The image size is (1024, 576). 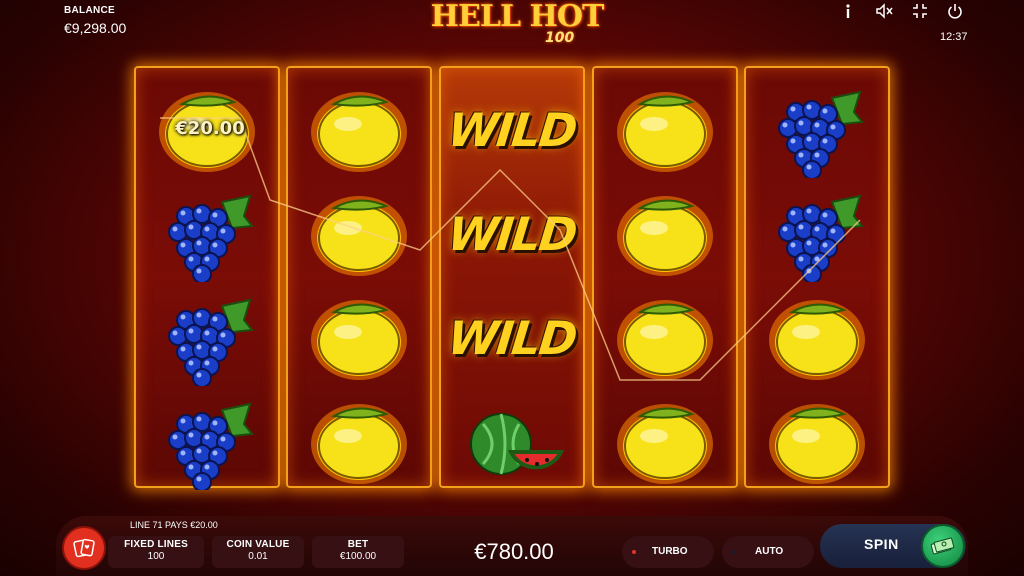 I want to click on game-logo: HELL HOT 100, so click(x=517, y=25).